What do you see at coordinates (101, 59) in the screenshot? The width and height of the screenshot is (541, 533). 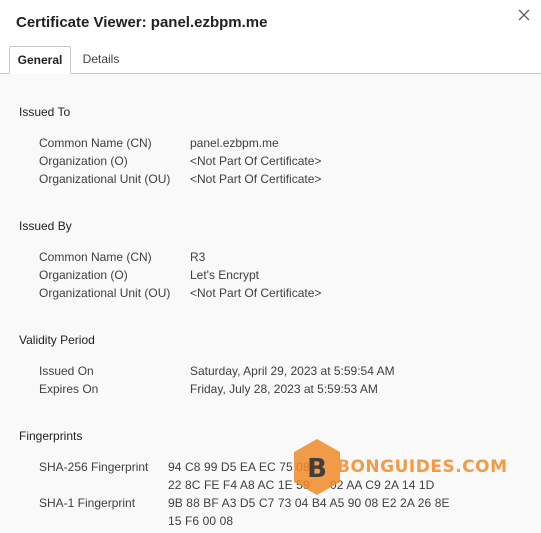 I see `tab-details: Details` at bounding box center [101, 59].